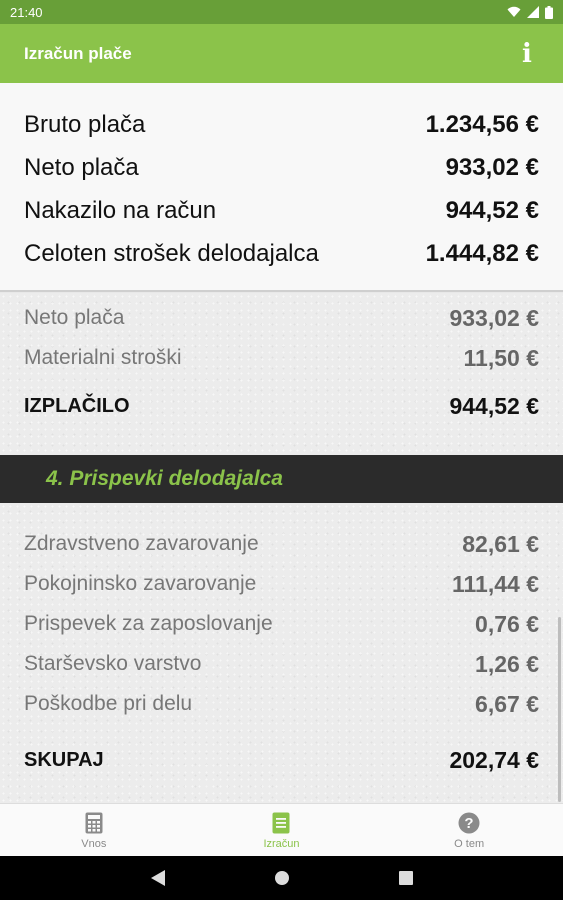 Image resolution: width=563 pixels, height=900 pixels. I want to click on row-label: Prispevek za zaposlovanje, so click(148, 623).